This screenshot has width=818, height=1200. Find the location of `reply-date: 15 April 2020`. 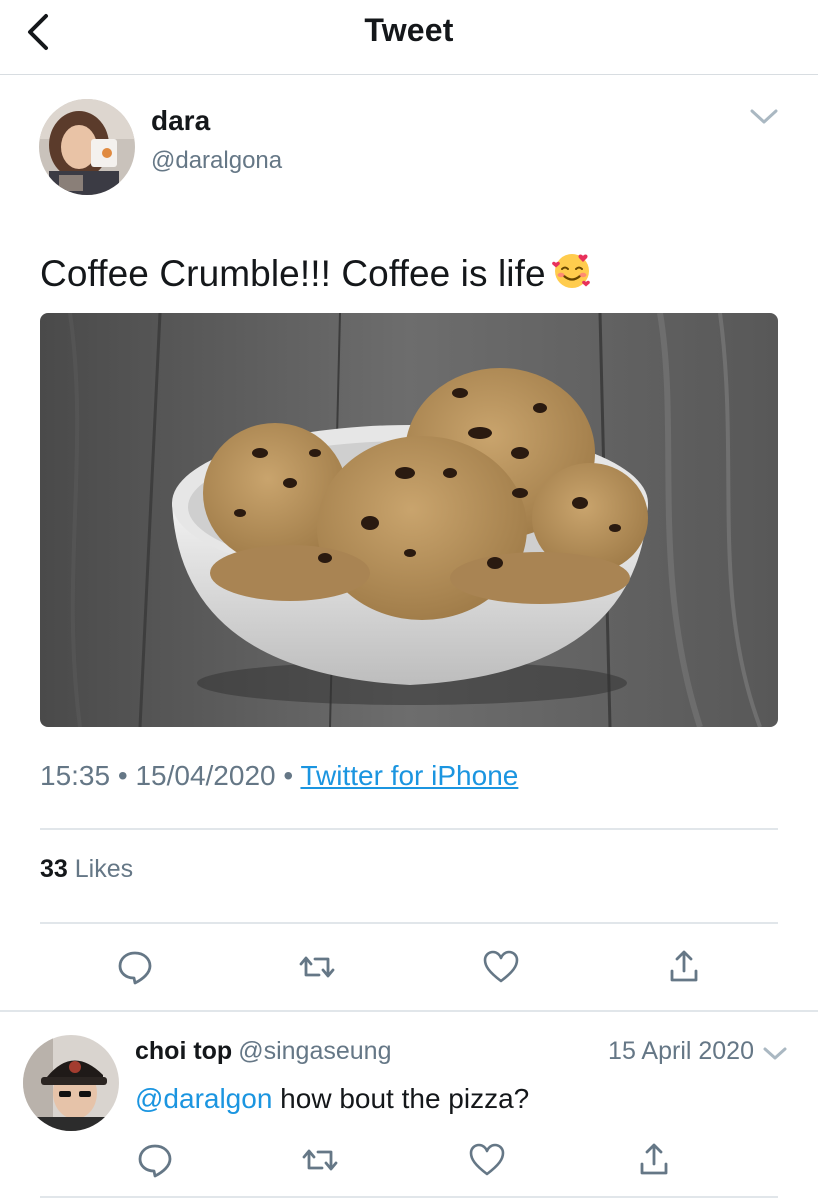

reply-date: 15 April 2020 is located at coordinates (681, 1051).